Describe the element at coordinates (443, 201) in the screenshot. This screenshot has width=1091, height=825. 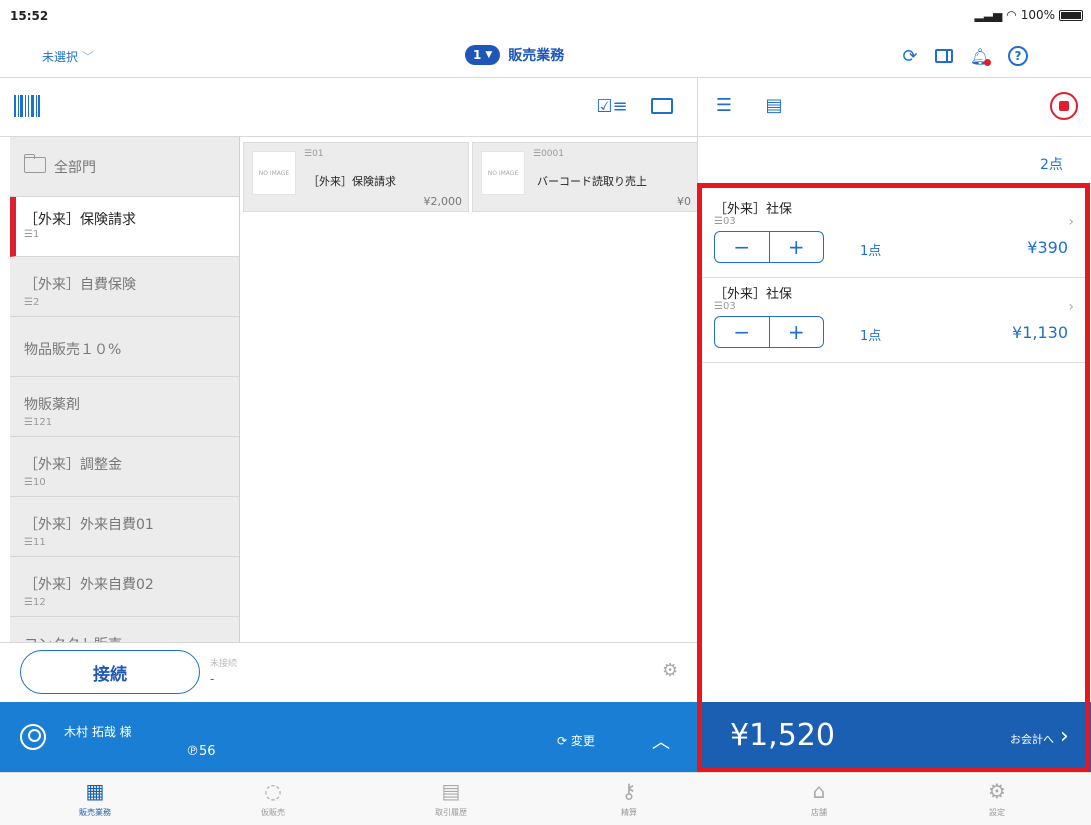
I see `product-price: ¥2,000` at that location.